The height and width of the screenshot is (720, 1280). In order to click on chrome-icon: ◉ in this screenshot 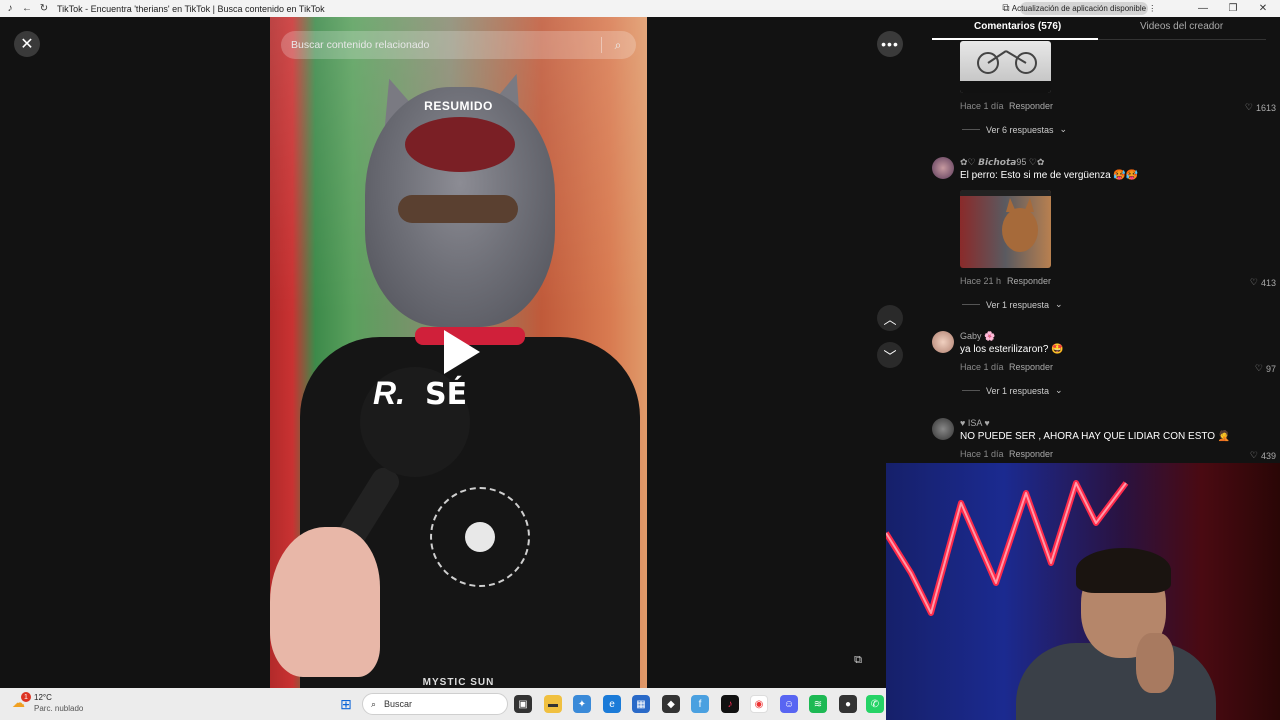, I will do `click(759, 704)`.